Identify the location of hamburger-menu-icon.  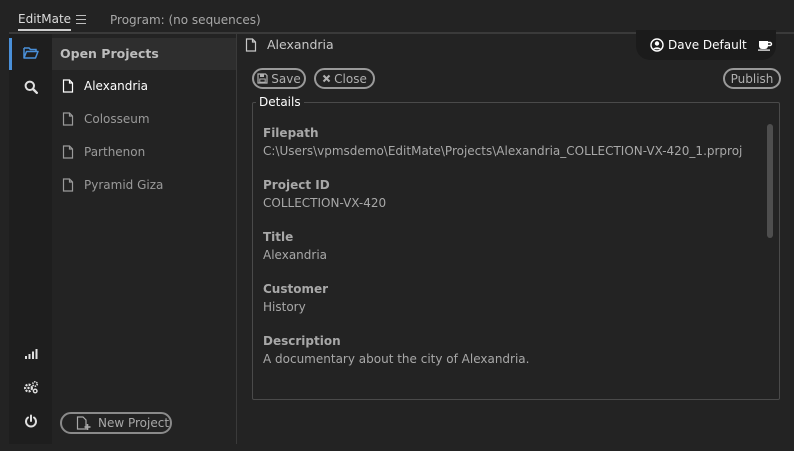
(81, 20).